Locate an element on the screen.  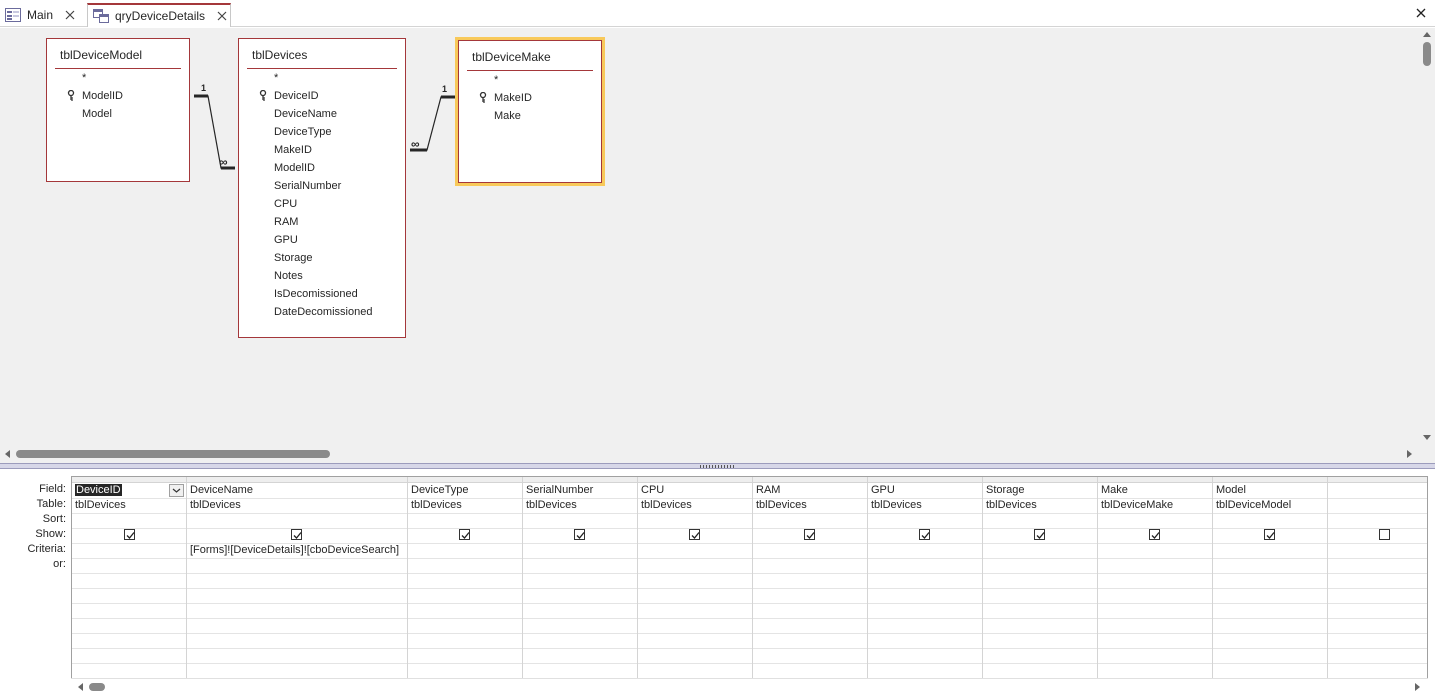
field-ram: RAM is located at coordinates (286, 222).